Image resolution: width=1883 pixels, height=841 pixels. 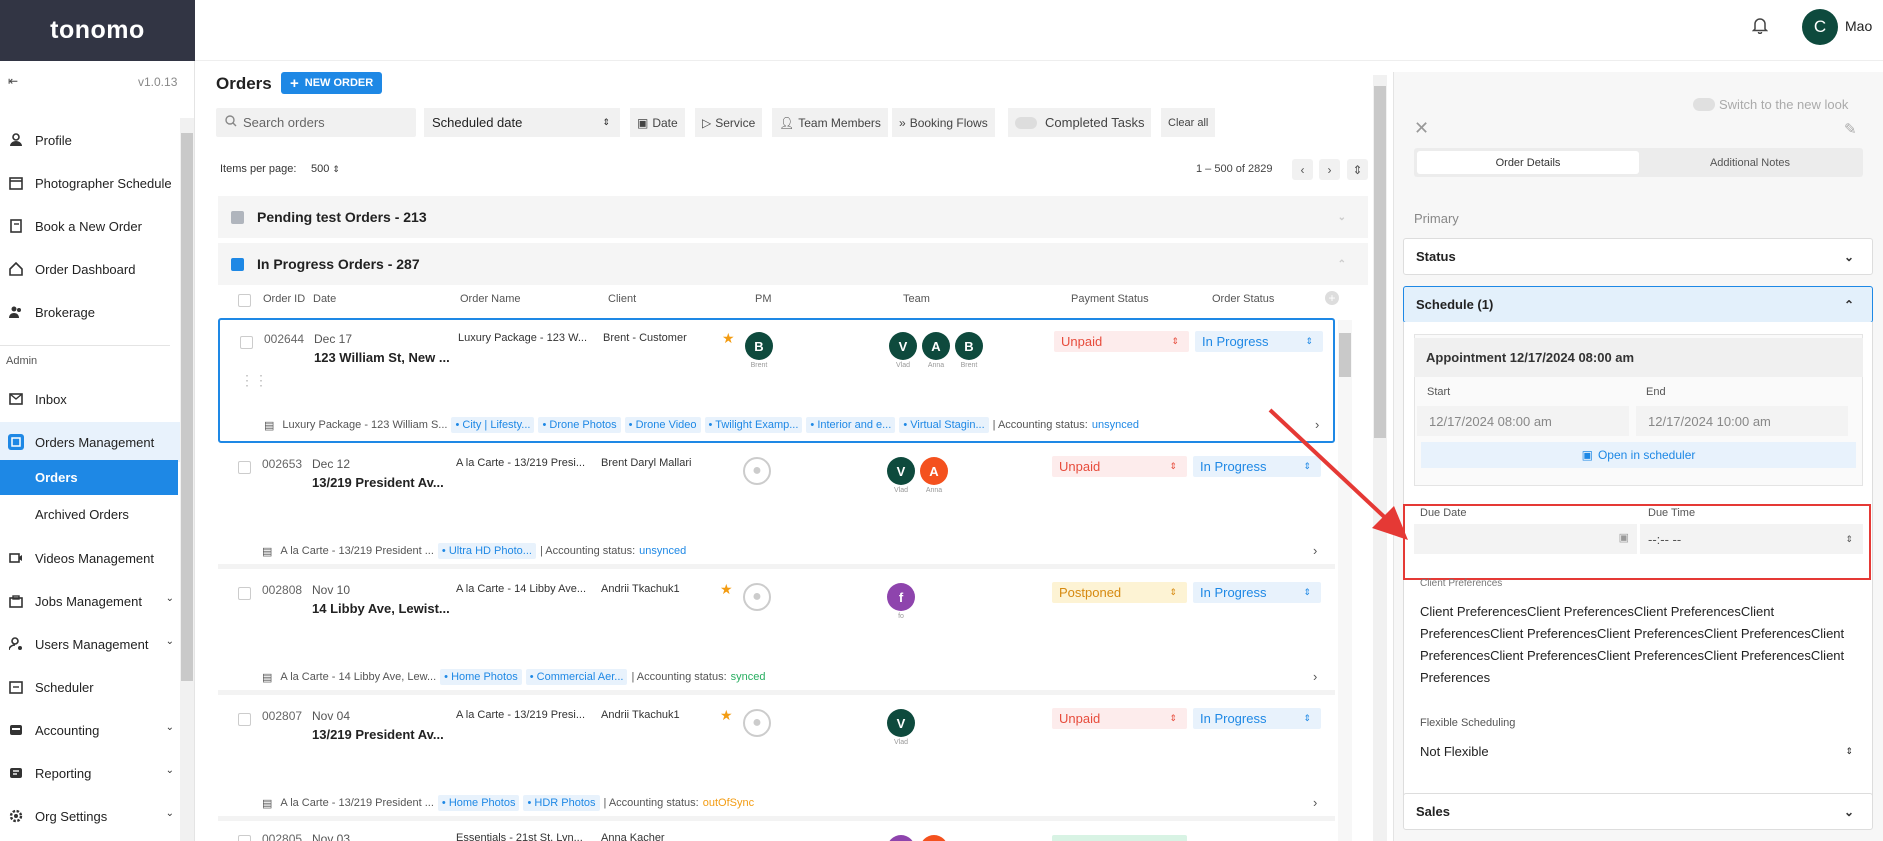 What do you see at coordinates (1380, 262) in the screenshot?
I see `main-scroll-thumb` at bounding box center [1380, 262].